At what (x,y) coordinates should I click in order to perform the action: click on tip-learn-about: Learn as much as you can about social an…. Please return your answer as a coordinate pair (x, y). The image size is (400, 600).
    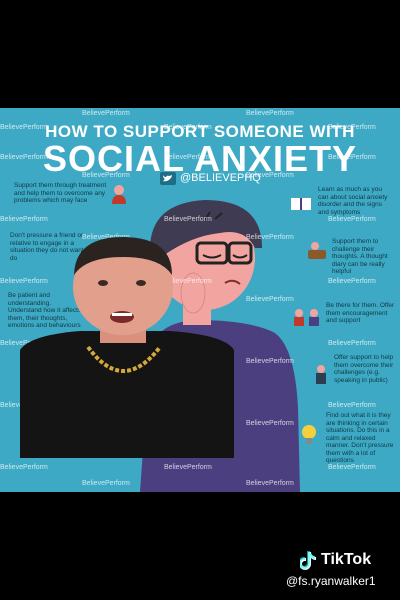
    Looking at the image, I should click on (353, 201).